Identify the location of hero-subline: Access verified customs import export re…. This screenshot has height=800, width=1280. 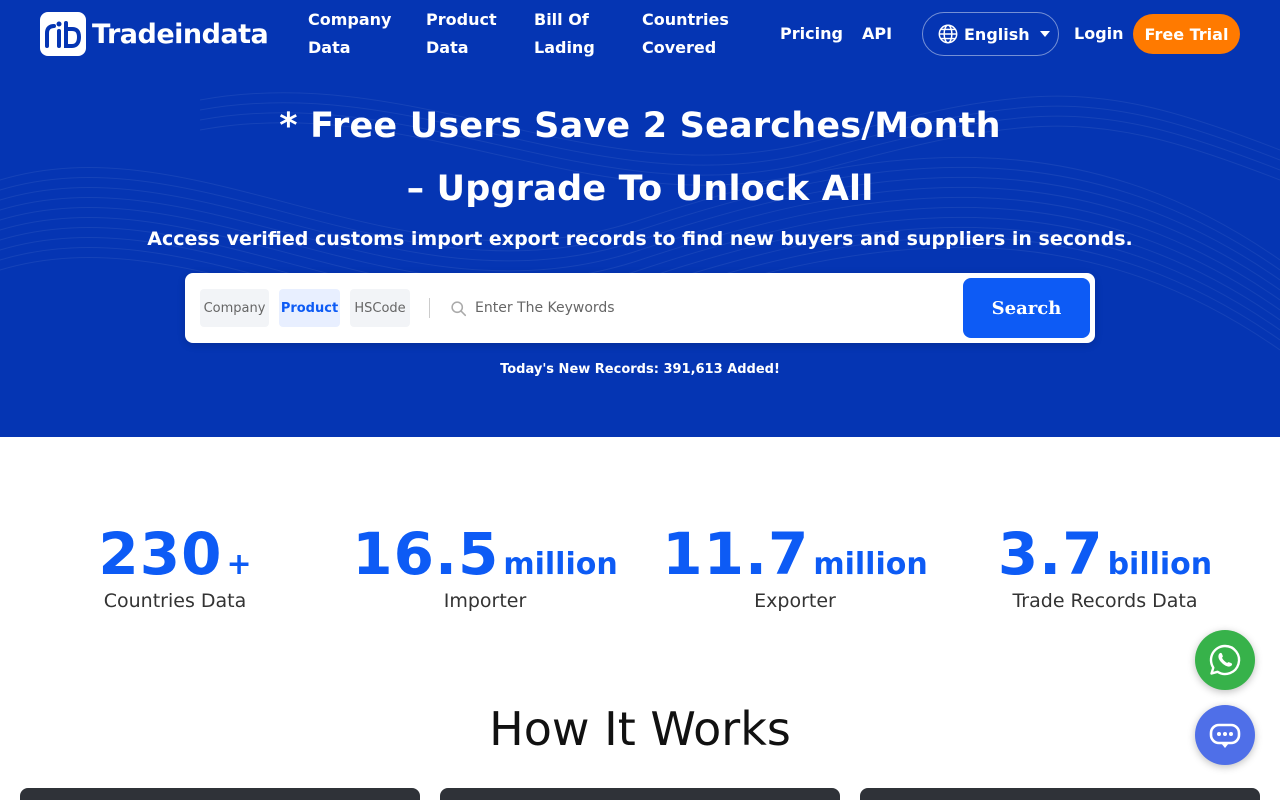
(640, 239).